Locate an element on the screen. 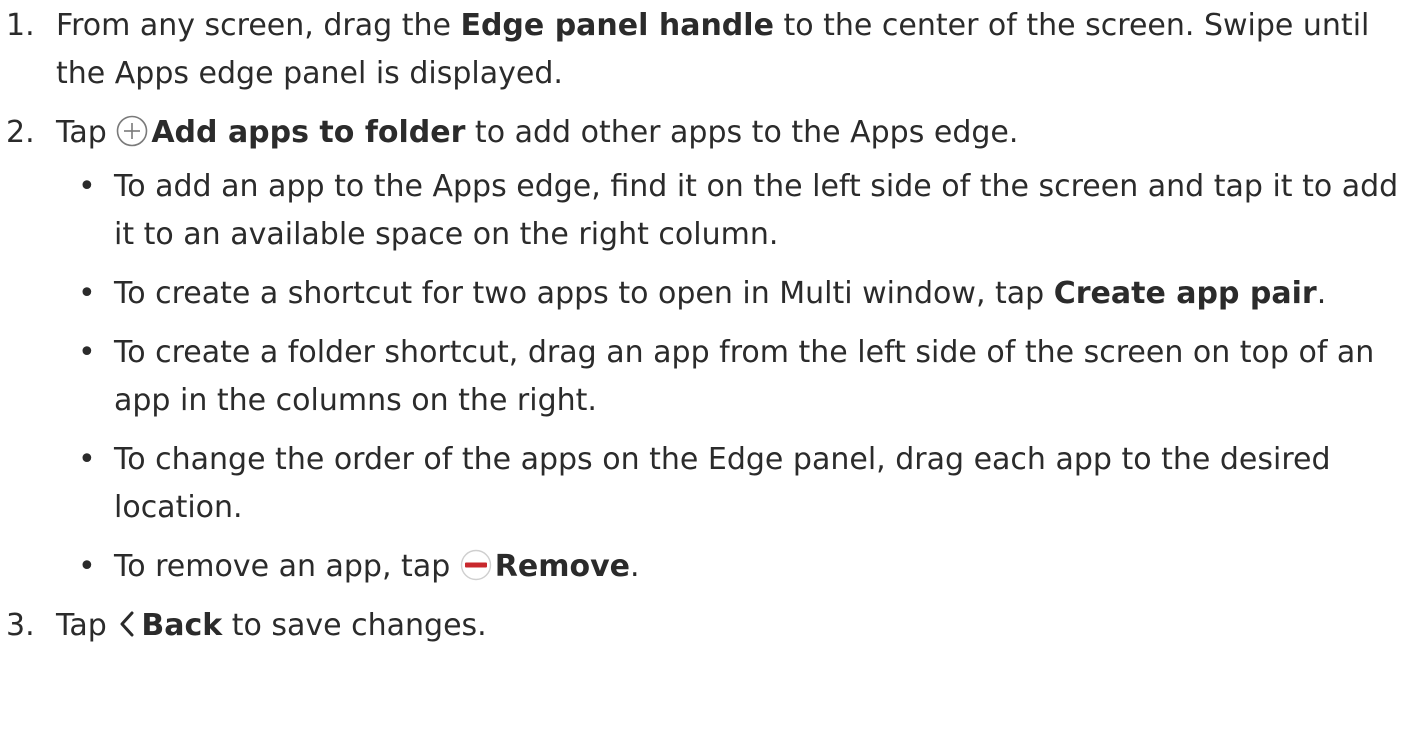  remove-minus-icon is located at coordinates (476, 565).